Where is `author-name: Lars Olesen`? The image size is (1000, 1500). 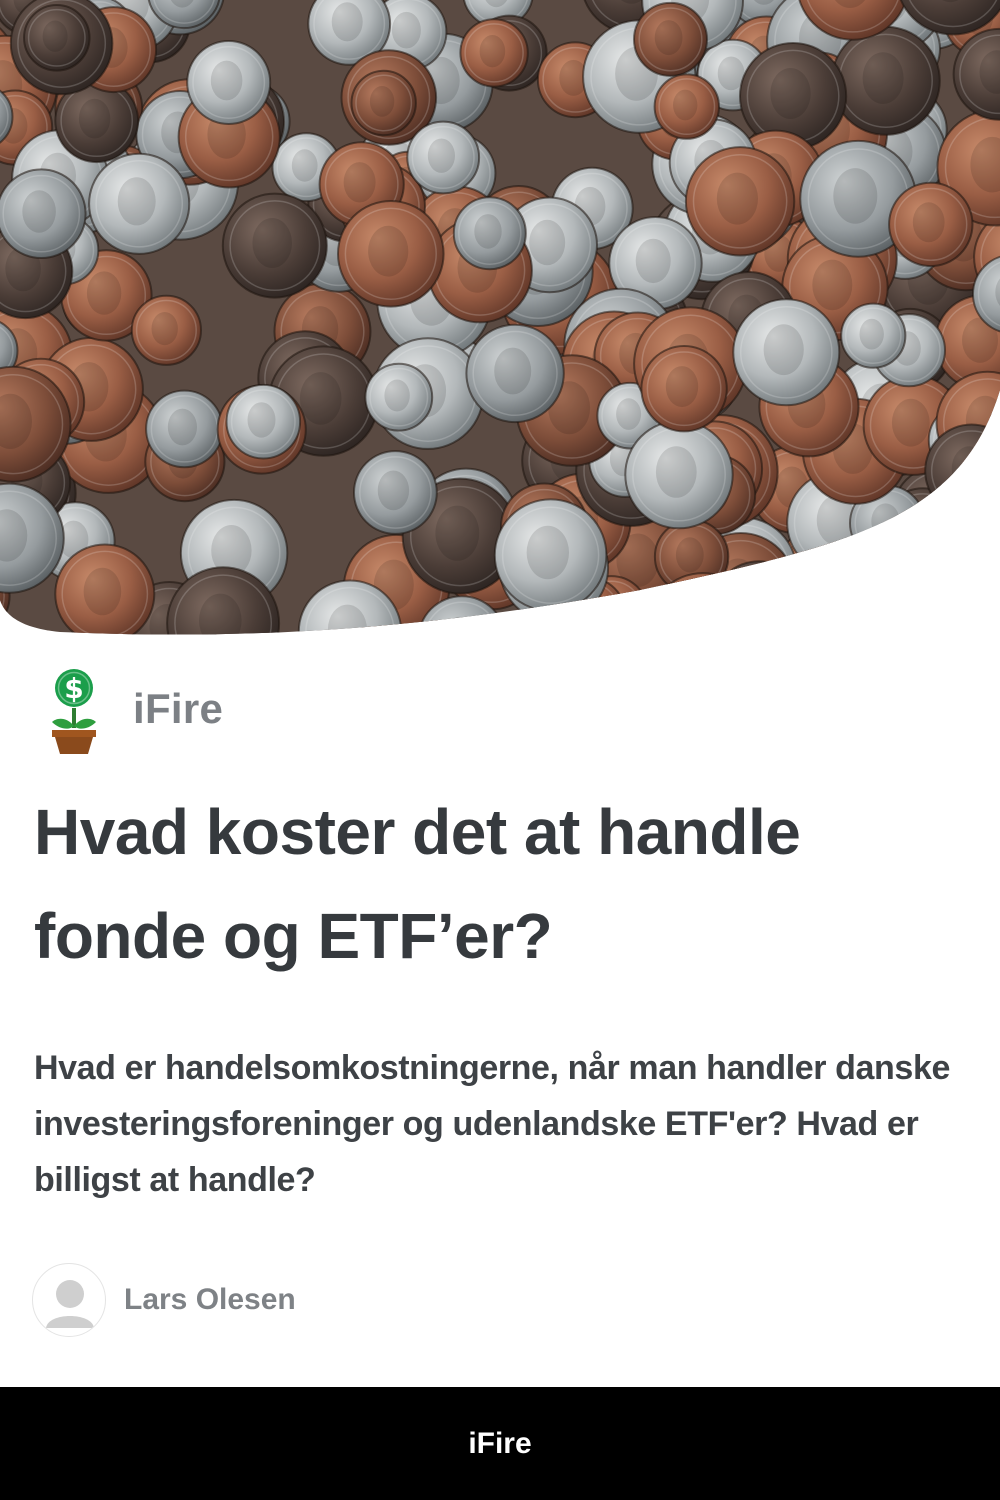
author-name: Lars Olesen is located at coordinates (210, 1299).